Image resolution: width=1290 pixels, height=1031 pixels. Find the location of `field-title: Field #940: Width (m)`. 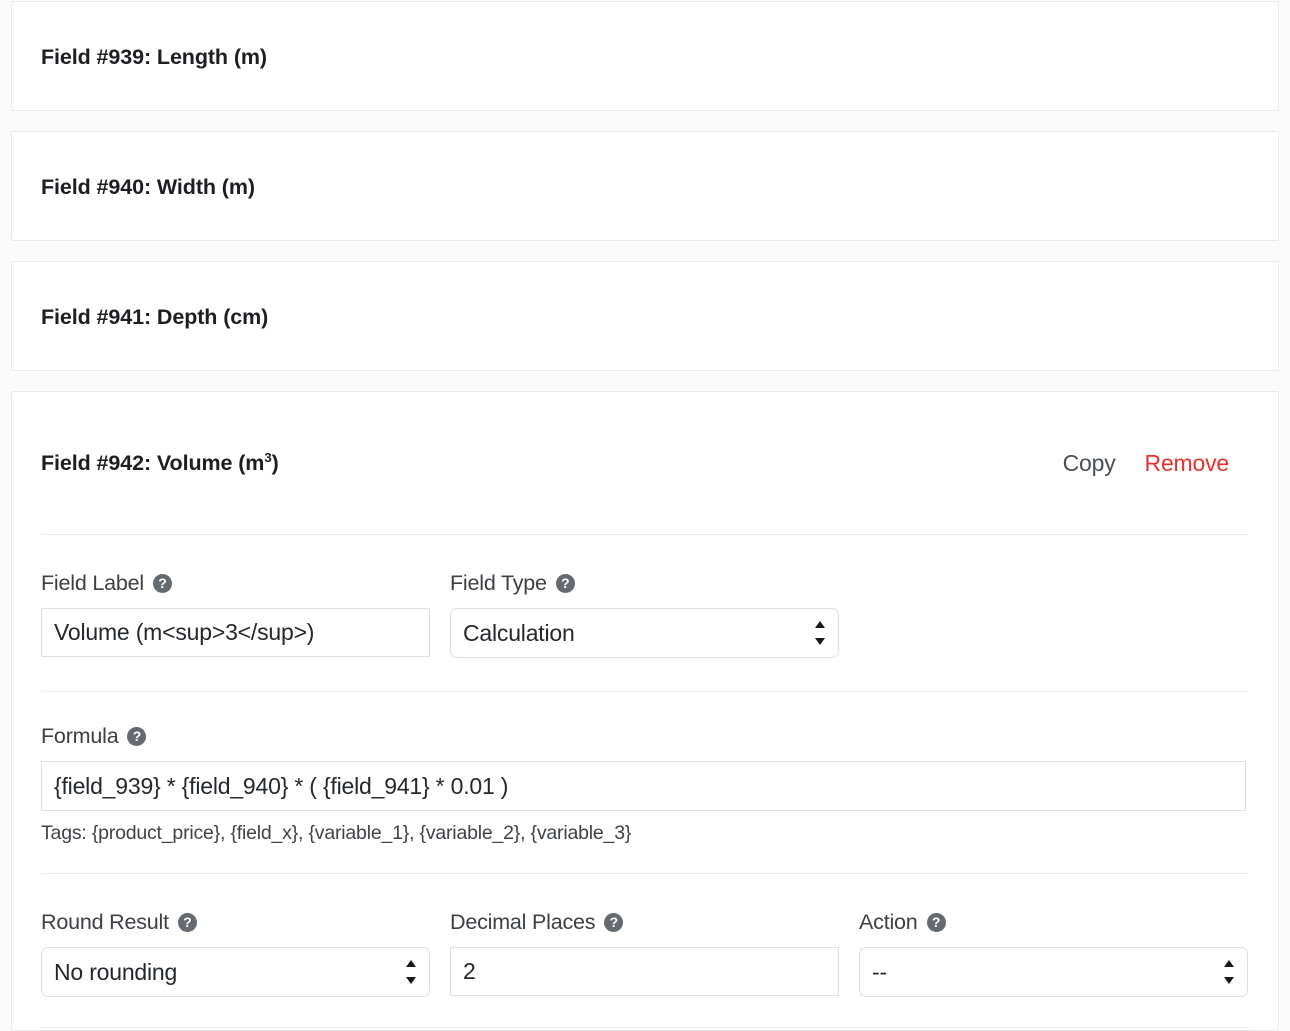

field-title: Field #940: Width (m) is located at coordinates (148, 186).